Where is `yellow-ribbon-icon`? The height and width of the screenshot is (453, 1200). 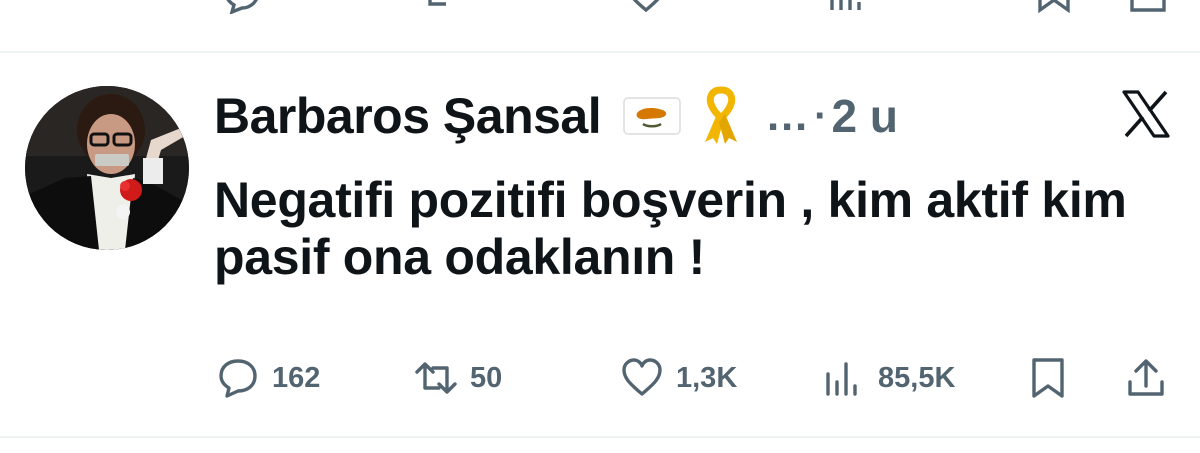 yellow-ribbon-icon is located at coordinates (721, 116).